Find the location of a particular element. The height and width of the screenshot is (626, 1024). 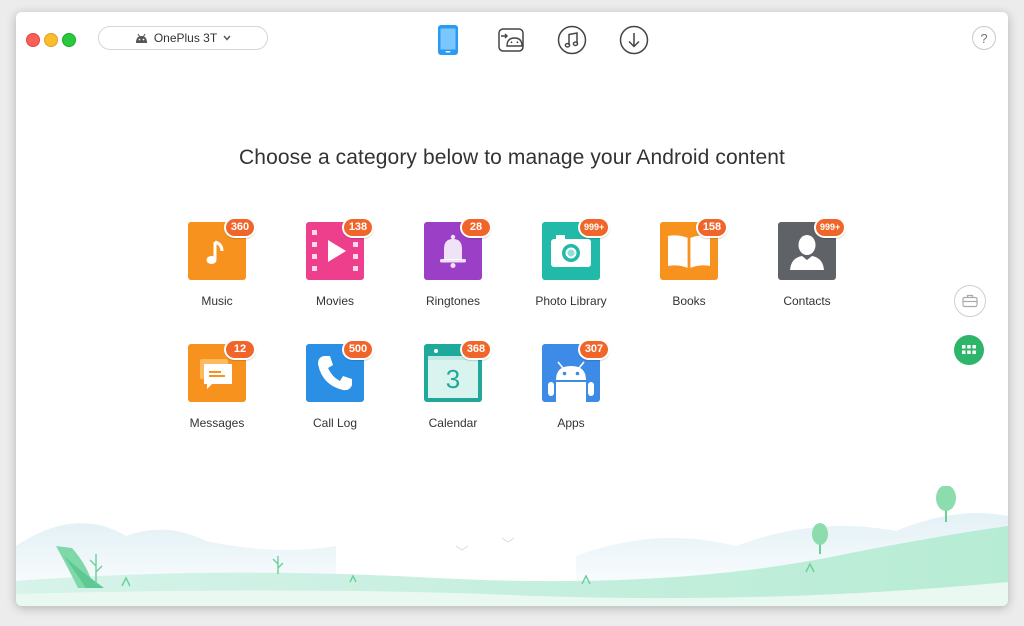

ringtones-count-badge: 28 is located at coordinates (476, 227).